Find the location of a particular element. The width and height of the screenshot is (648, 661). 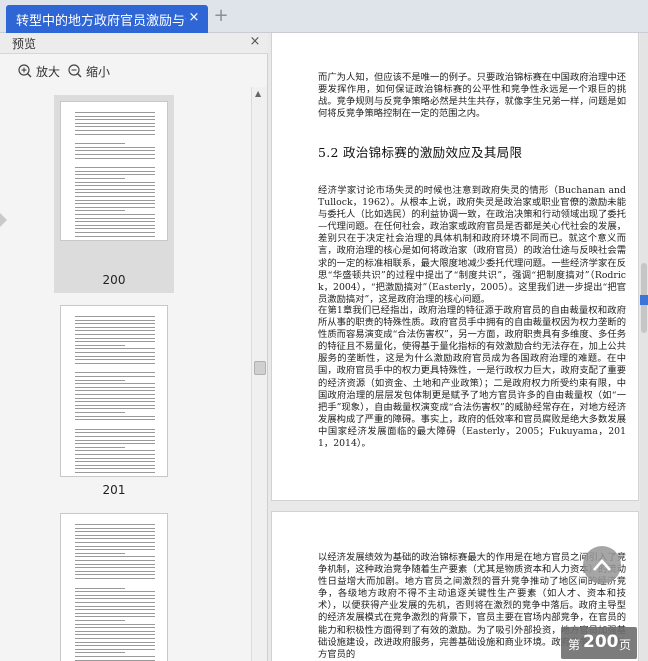

thumbnail-scrollbar: ▲ is located at coordinates (259, 374).